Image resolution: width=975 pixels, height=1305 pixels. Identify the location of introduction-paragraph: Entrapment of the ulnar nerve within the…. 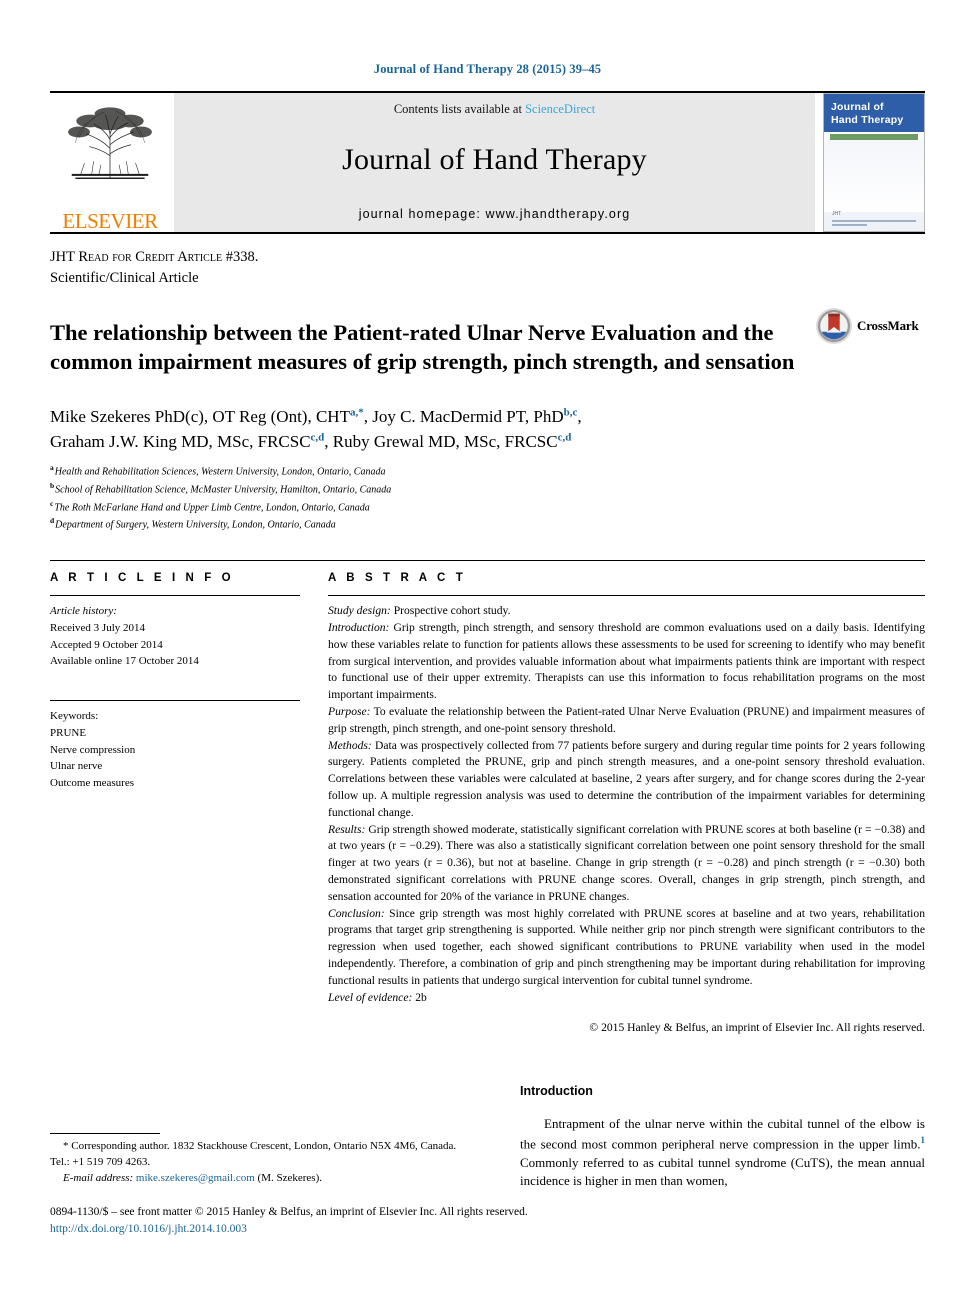
(722, 1152).